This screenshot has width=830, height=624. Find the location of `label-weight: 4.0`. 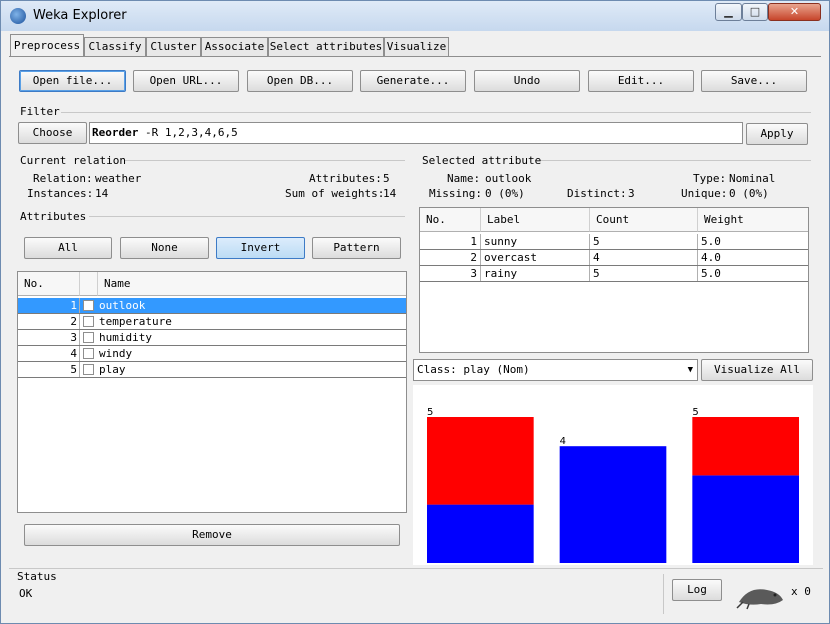

label-weight: 4.0 is located at coordinates (711, 257).